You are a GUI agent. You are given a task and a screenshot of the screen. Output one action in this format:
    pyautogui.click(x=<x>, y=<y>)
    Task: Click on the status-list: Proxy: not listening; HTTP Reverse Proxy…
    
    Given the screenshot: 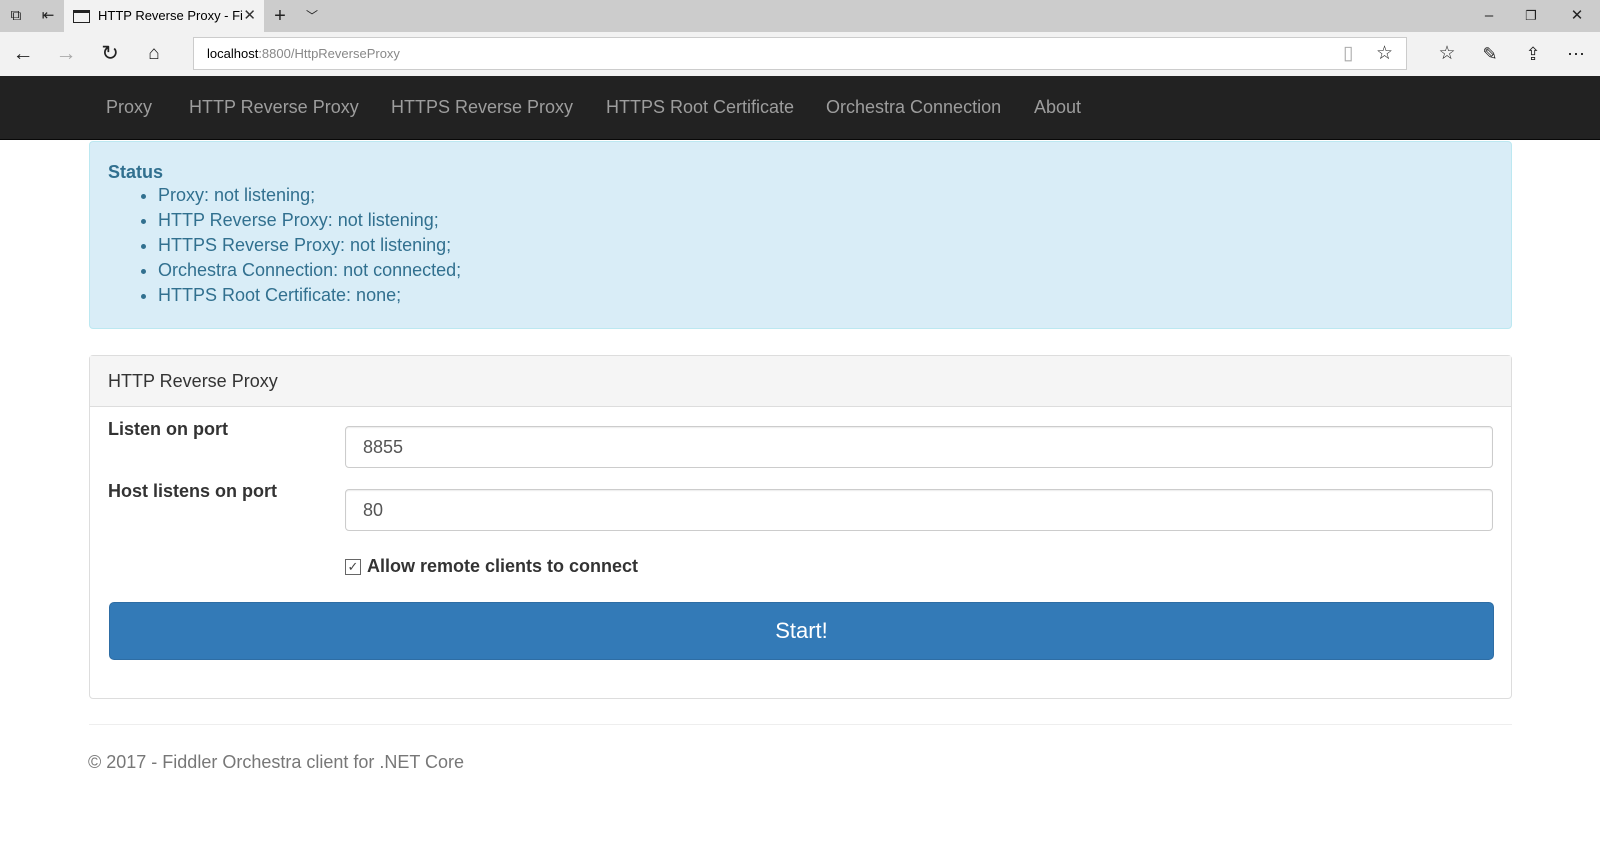 What is the action you would take?
    pyautogui.click(x=825, y=245)
    